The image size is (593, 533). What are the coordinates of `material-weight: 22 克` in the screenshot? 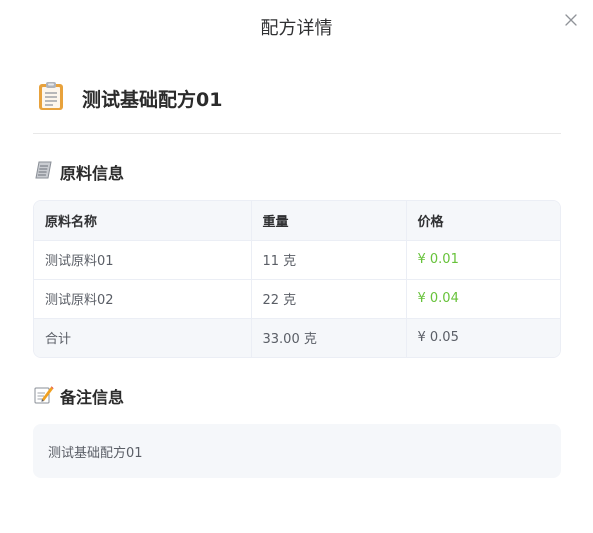 It's located at (329, 299).